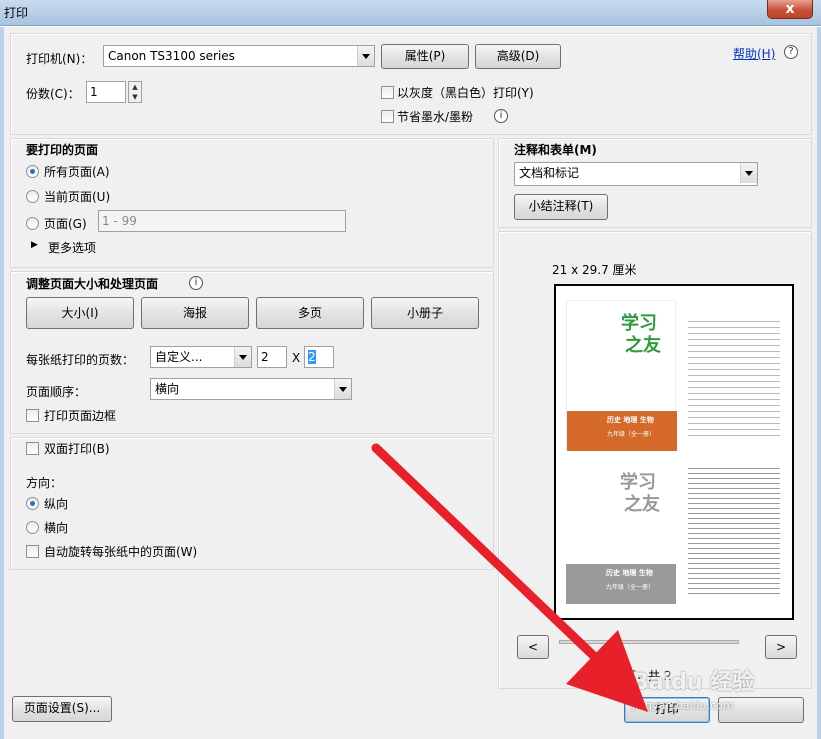 This screenshot has width=821, height=739. Describe the element at coordinates (135, 87) in the screenshot. I see `spin-up-icon: ▲` at that location.